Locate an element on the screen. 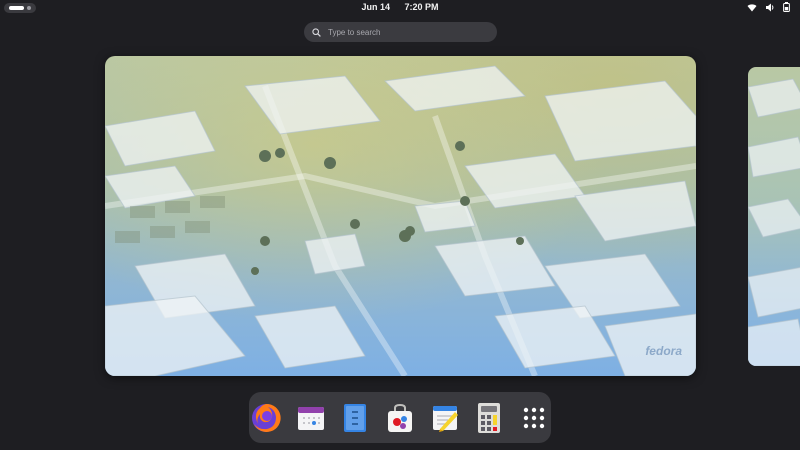 The width and height of the screenshot is (800, 450). next-workspace-thumbnail is located at coordinates (774, 216).